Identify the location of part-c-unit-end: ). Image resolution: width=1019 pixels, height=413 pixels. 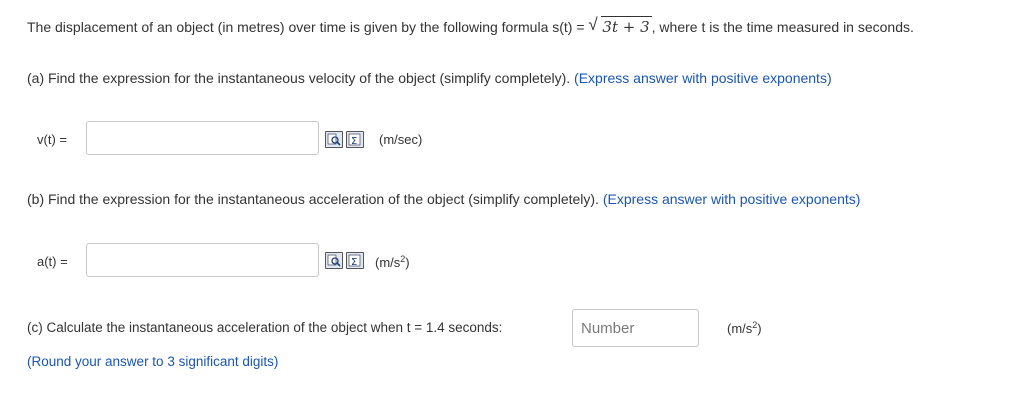
(759, 328).